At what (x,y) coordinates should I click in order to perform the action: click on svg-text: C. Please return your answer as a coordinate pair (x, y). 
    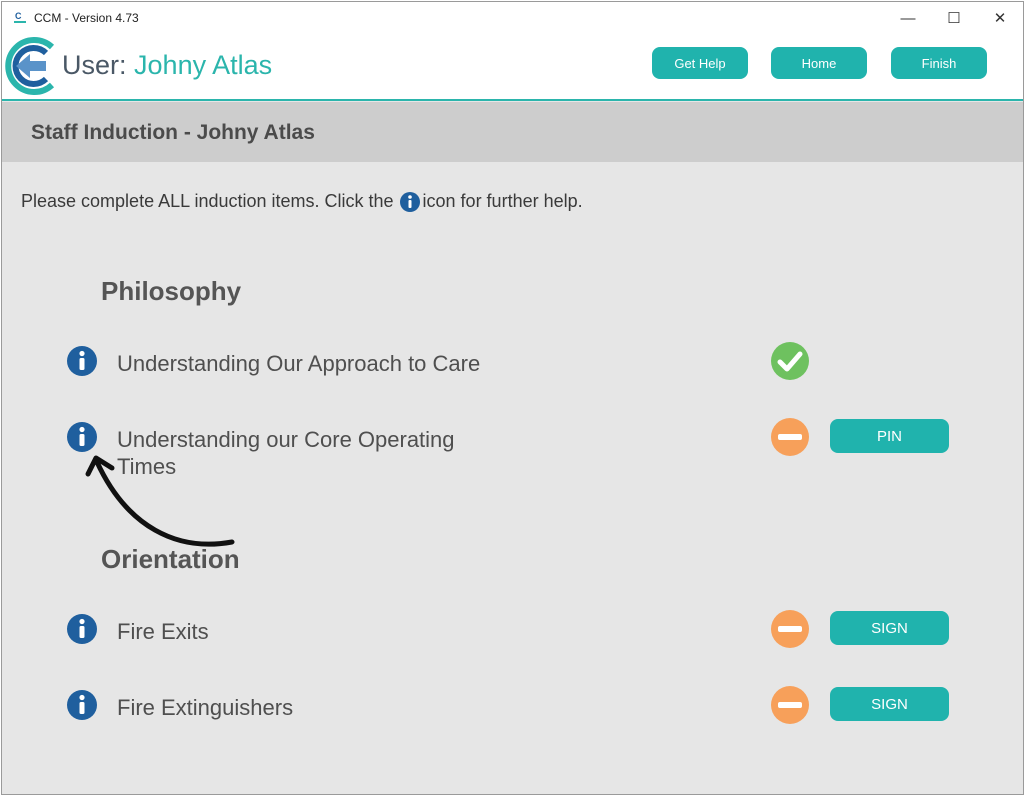
    Looking at the image, I should click on (18, 16).